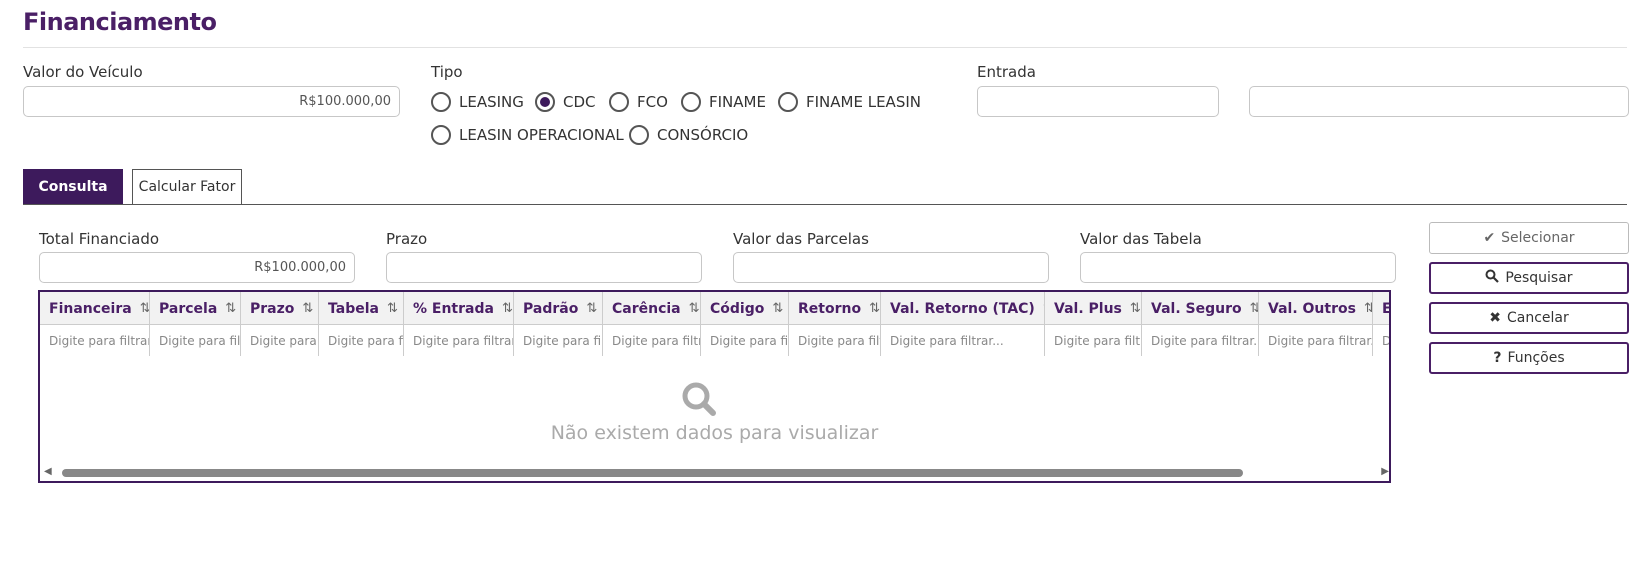 The image size is (1649, 576). What do you see at coordinates (551, 308) in the screenshot?
I see `column-header-label: Padrão` at bounding box center [551, 308].